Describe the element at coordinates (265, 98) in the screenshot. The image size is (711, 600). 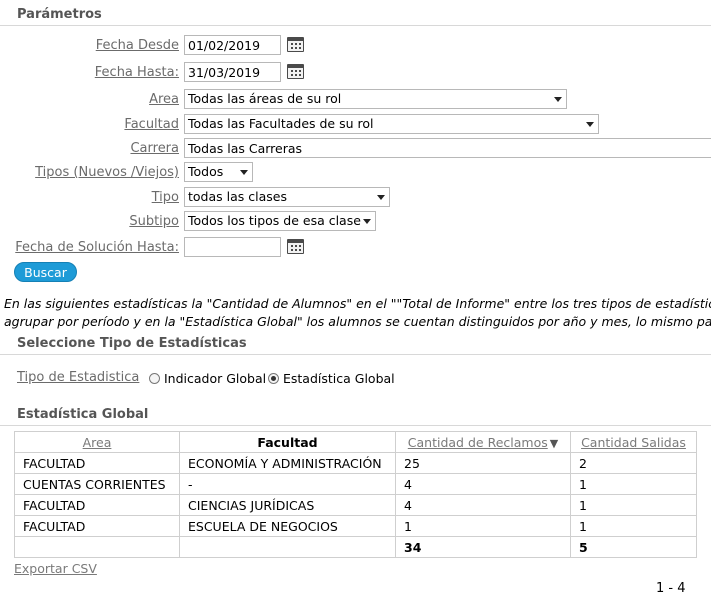
I see `area-select-value: Todas las áreas de su rol` at that location.